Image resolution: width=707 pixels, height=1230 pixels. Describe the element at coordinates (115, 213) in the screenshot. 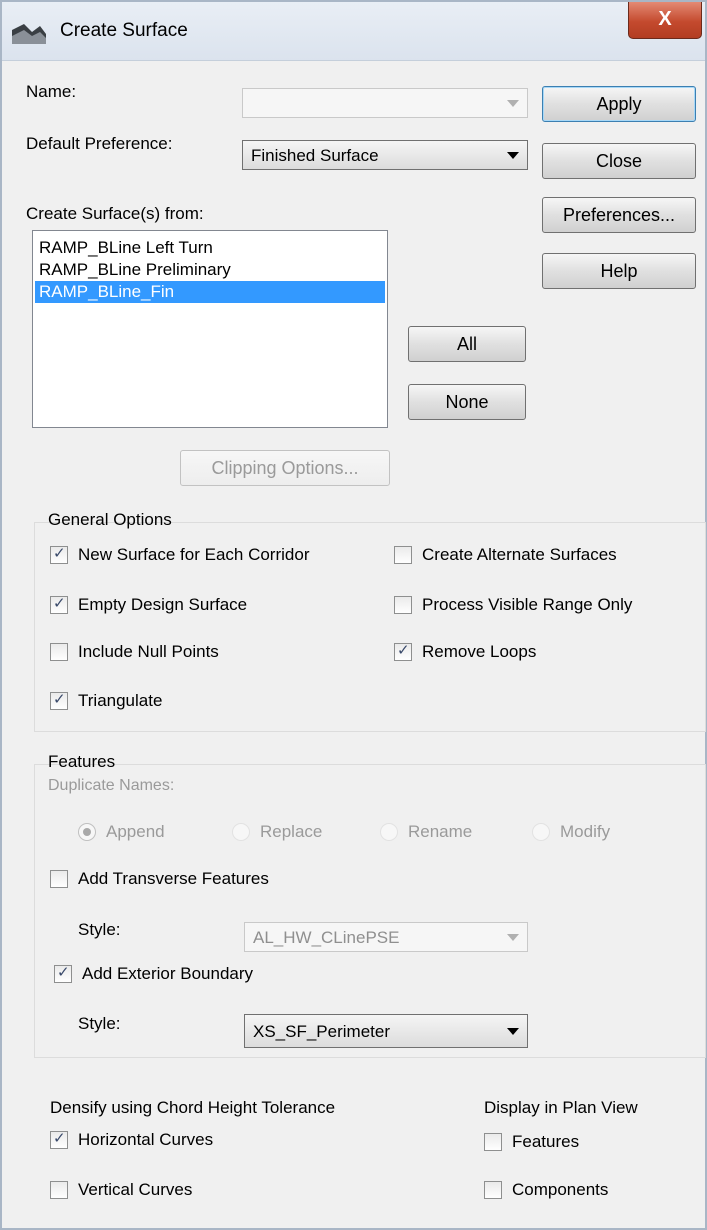

I see `create-from-label: Create Surface(s) from:` at that location.